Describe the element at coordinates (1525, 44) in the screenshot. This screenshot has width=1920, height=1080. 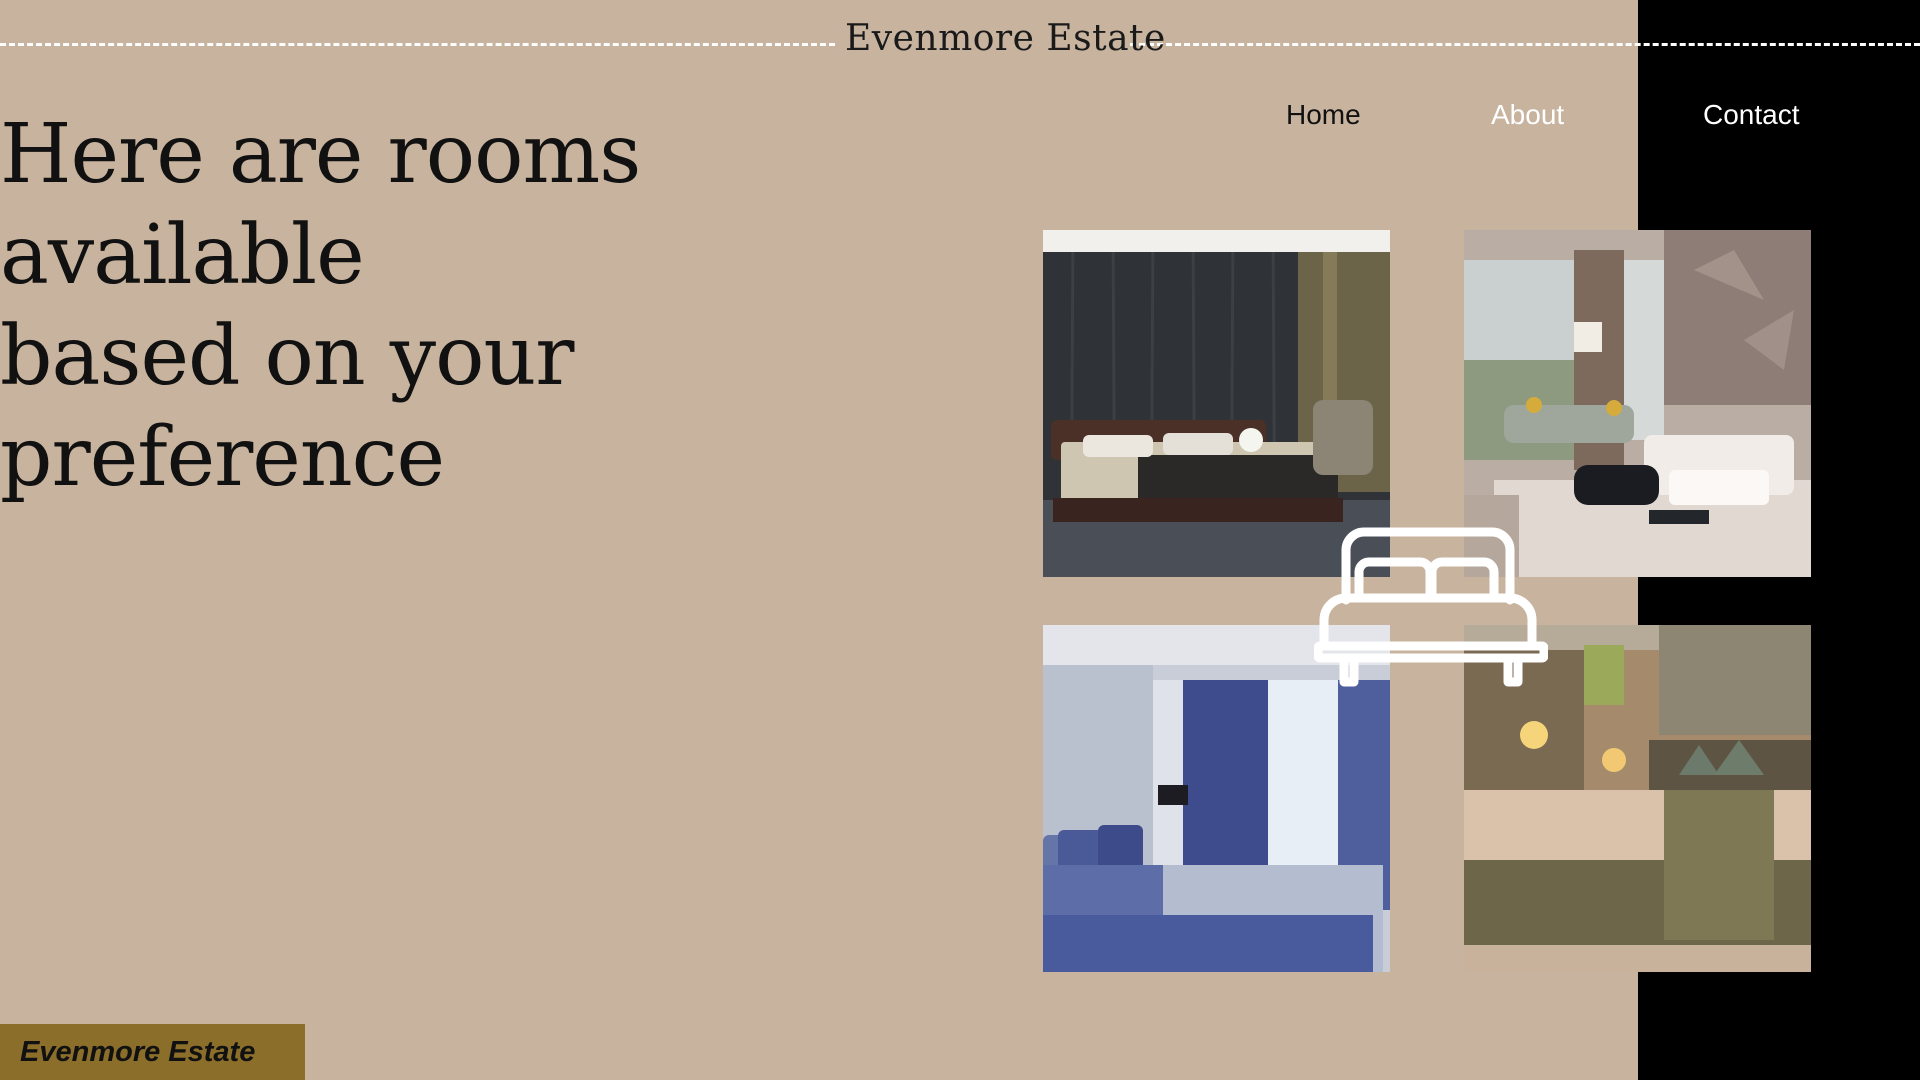
I see `dashed-divider-right` at that location.